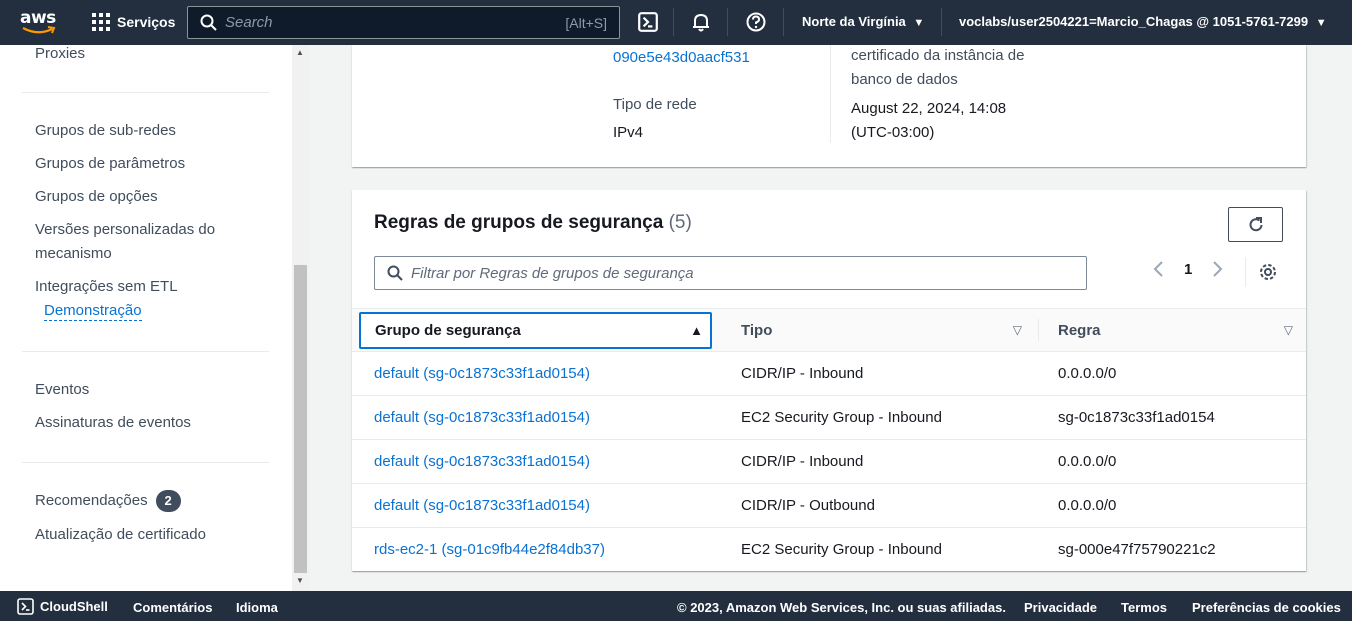 The height and width of the screenshot is (621, 1352). I want to click on rules-count: (5), so click(680, 222).